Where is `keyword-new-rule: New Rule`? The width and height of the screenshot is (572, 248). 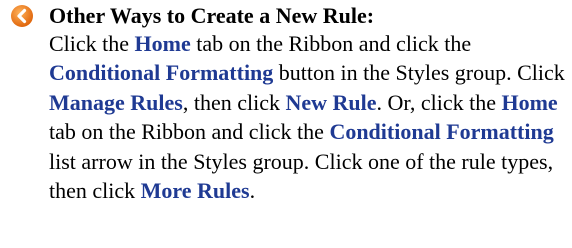
keyword-new-rule: New Rule is located at coordinates (331, 102).